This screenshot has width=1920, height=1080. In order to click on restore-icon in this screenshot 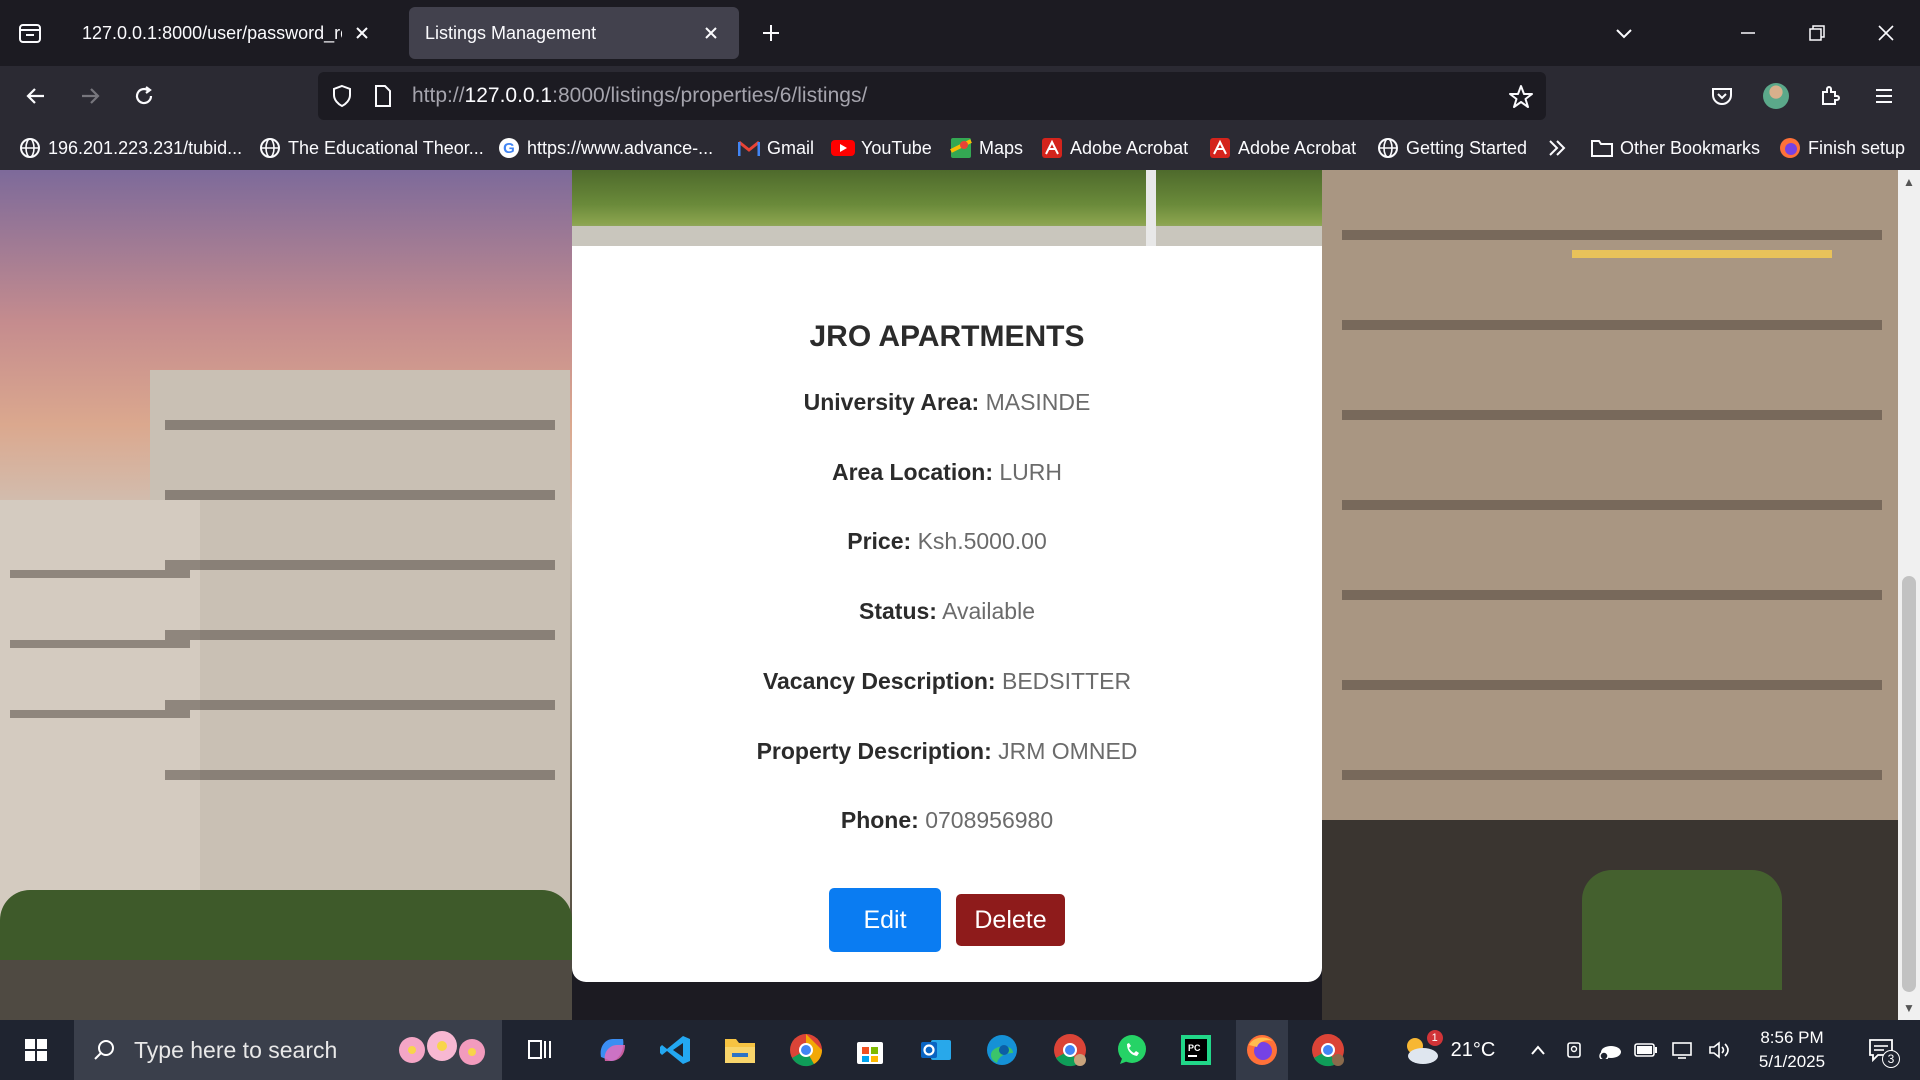, I will do `click(1817, 33)`.